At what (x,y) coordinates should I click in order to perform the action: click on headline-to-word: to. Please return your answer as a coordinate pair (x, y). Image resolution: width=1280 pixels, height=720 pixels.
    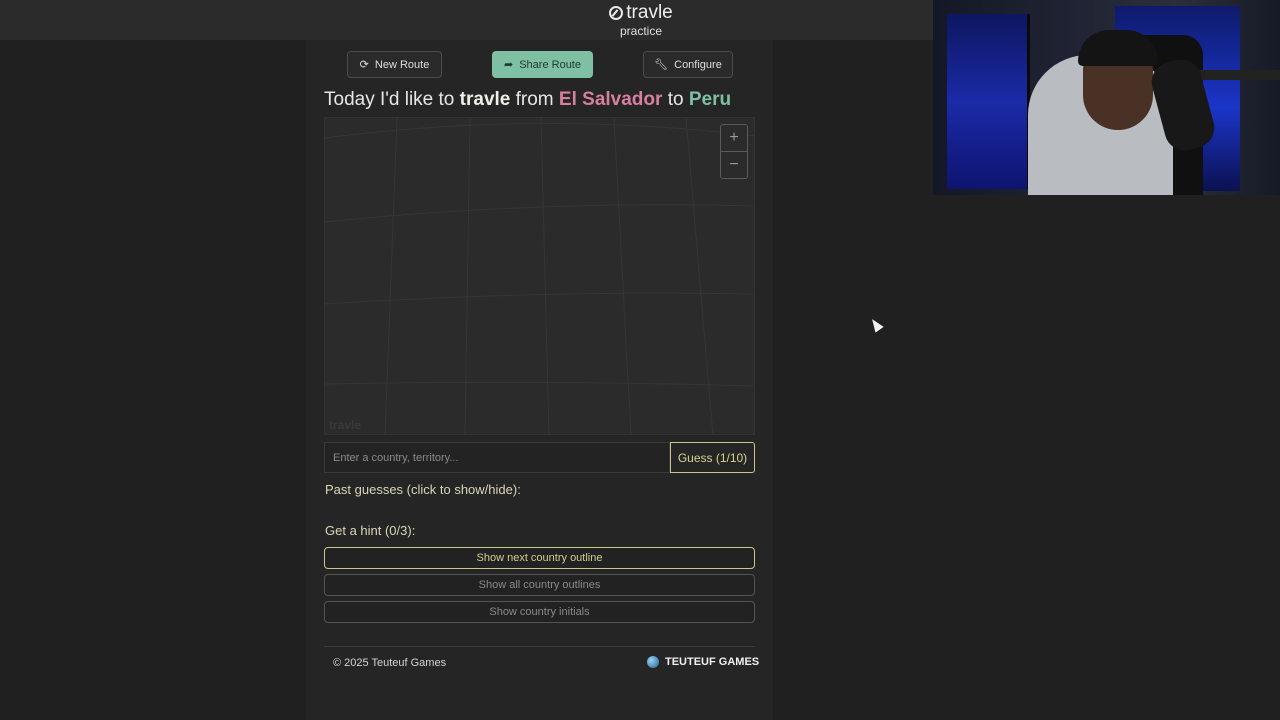
    Looking at the image, I should click on (675, 99).